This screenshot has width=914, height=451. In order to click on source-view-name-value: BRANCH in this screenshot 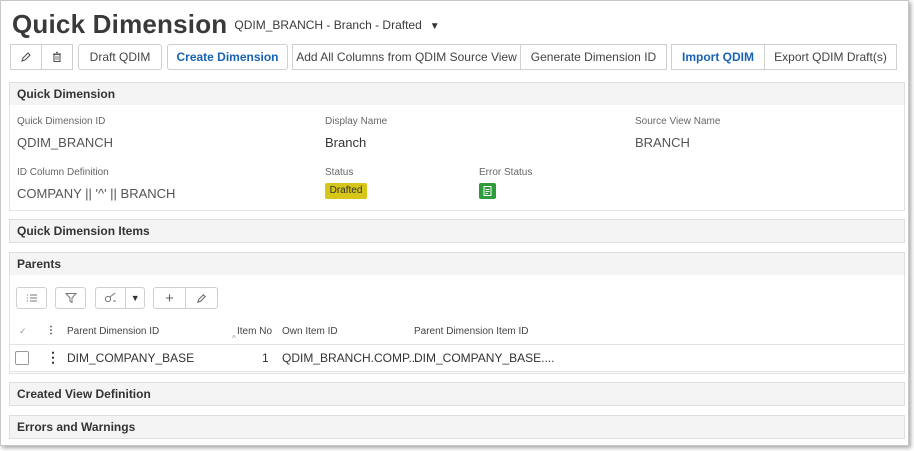, I will do `click(662, 142)`.